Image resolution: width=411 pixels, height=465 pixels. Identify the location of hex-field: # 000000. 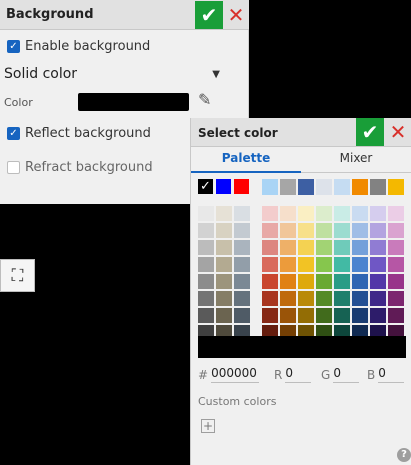
(228, 374).